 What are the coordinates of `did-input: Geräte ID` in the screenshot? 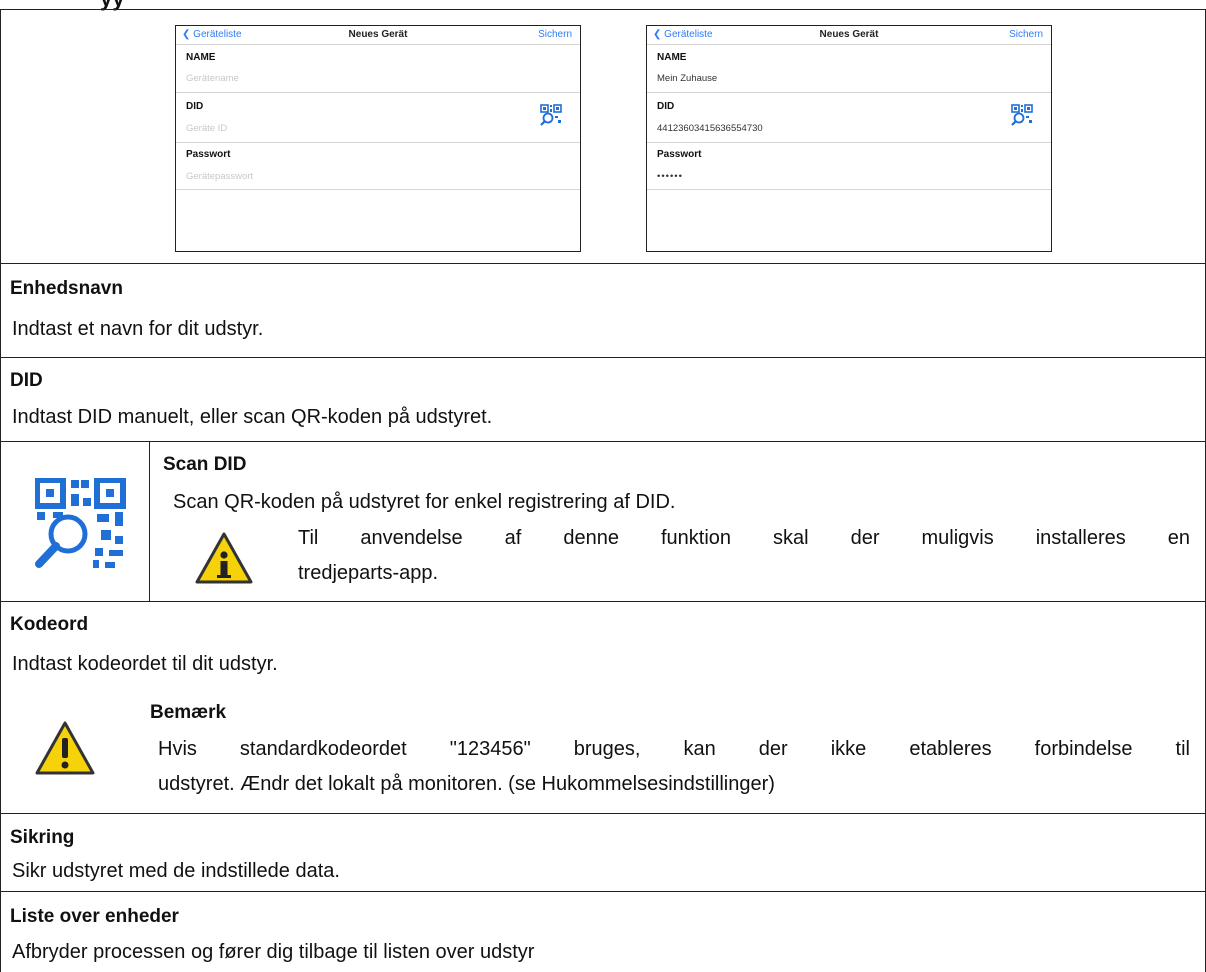 It's located at (206, 128).